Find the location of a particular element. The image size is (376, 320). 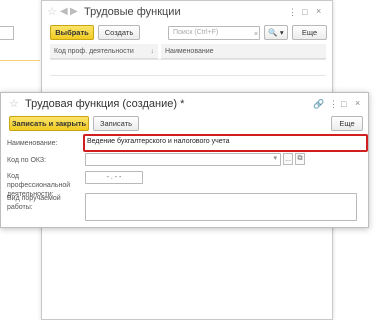

table-divider is located at coordinates (188, 59).